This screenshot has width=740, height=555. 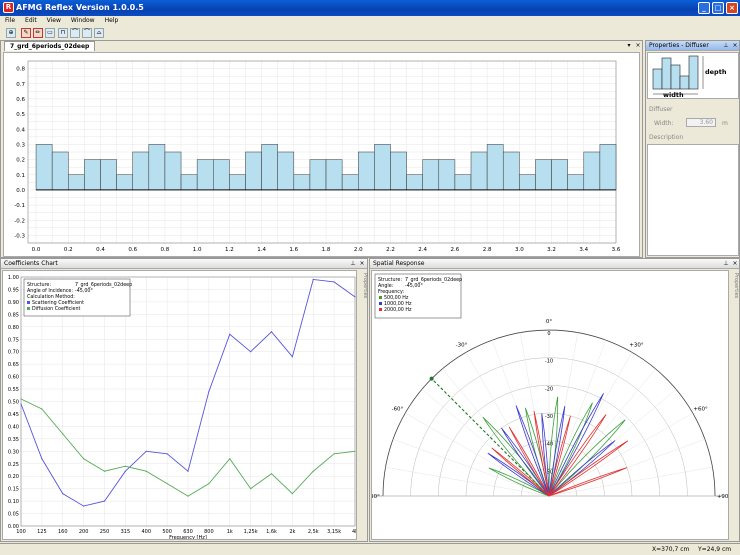 What do you see at coordinates (398, 310) in the screenshot?
I see `legend-label: 2000,00 Hz` at bounding box center [398, 310].